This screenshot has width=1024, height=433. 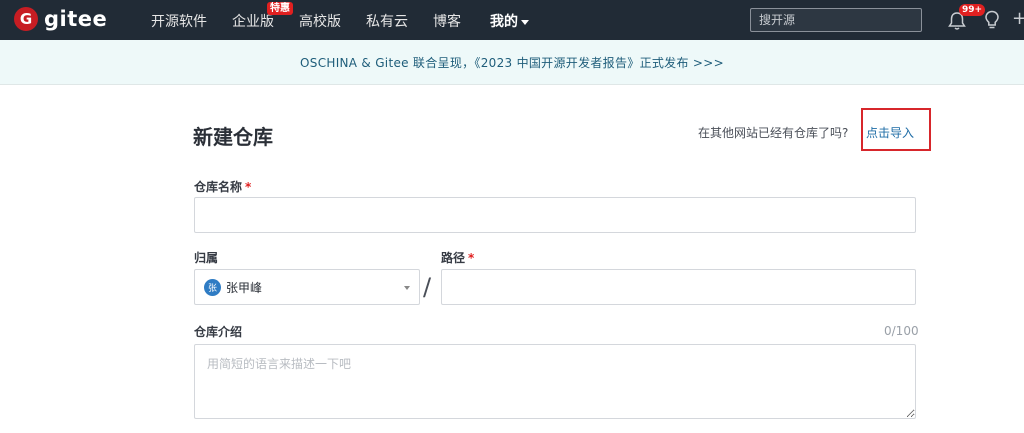 What do you see at coordinates (233, 137) in the screenshot?
I see `page-title: 新建仓库` at bounding box center [233, 137].